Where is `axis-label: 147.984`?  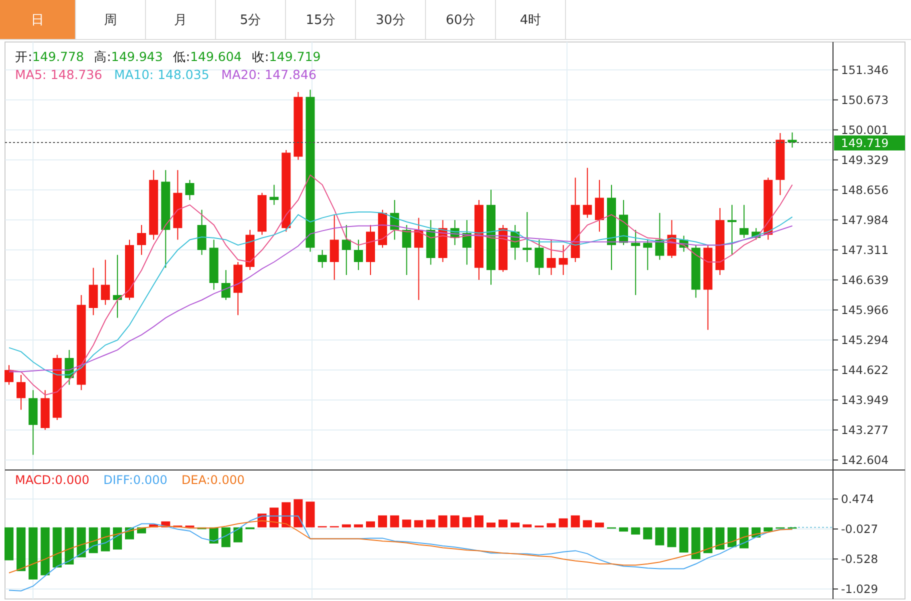
axis-label: 147.984 is located at coordinates (865, 219).